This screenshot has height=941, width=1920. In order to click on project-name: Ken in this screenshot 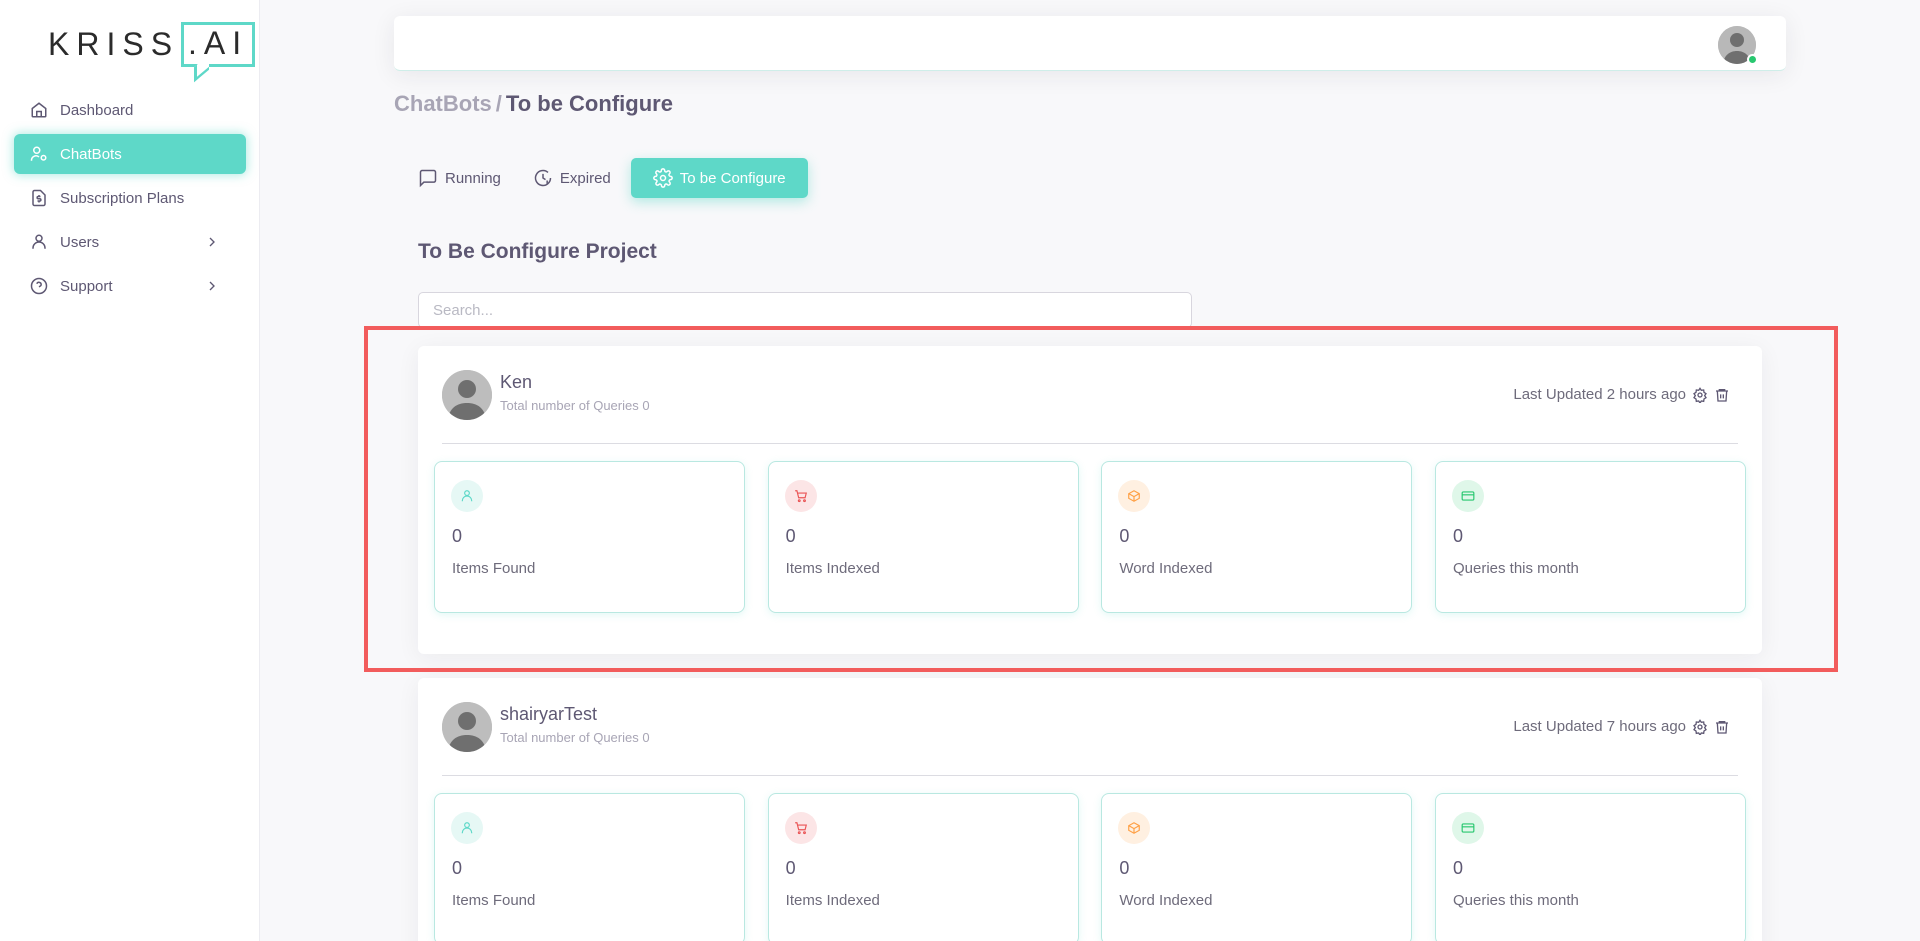, I will do `click(516, 382)`.